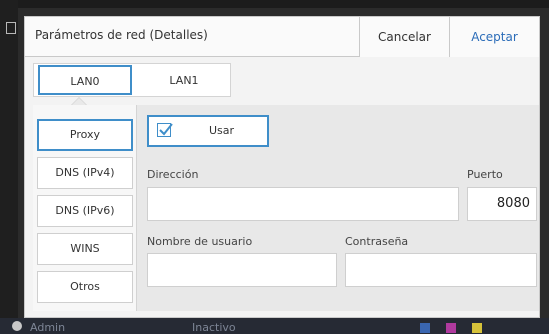  What do you see at coordinates (173, 174) in the screenshot?
I see `address-label: Dirección` at bounding box center [173, 174].